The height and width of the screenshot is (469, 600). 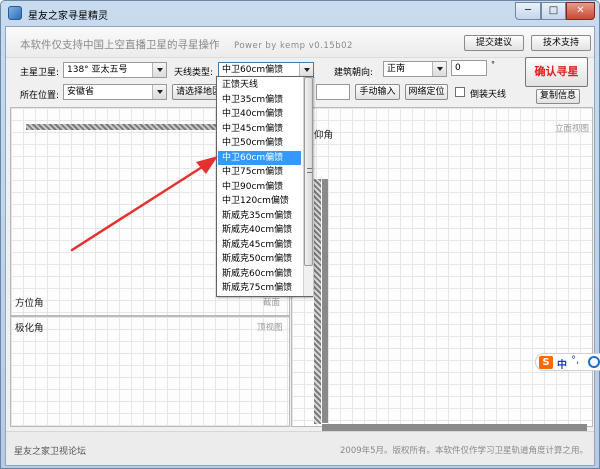 I want to click on elevation-view-tag: 立面视图, so click(x=572, y=129).